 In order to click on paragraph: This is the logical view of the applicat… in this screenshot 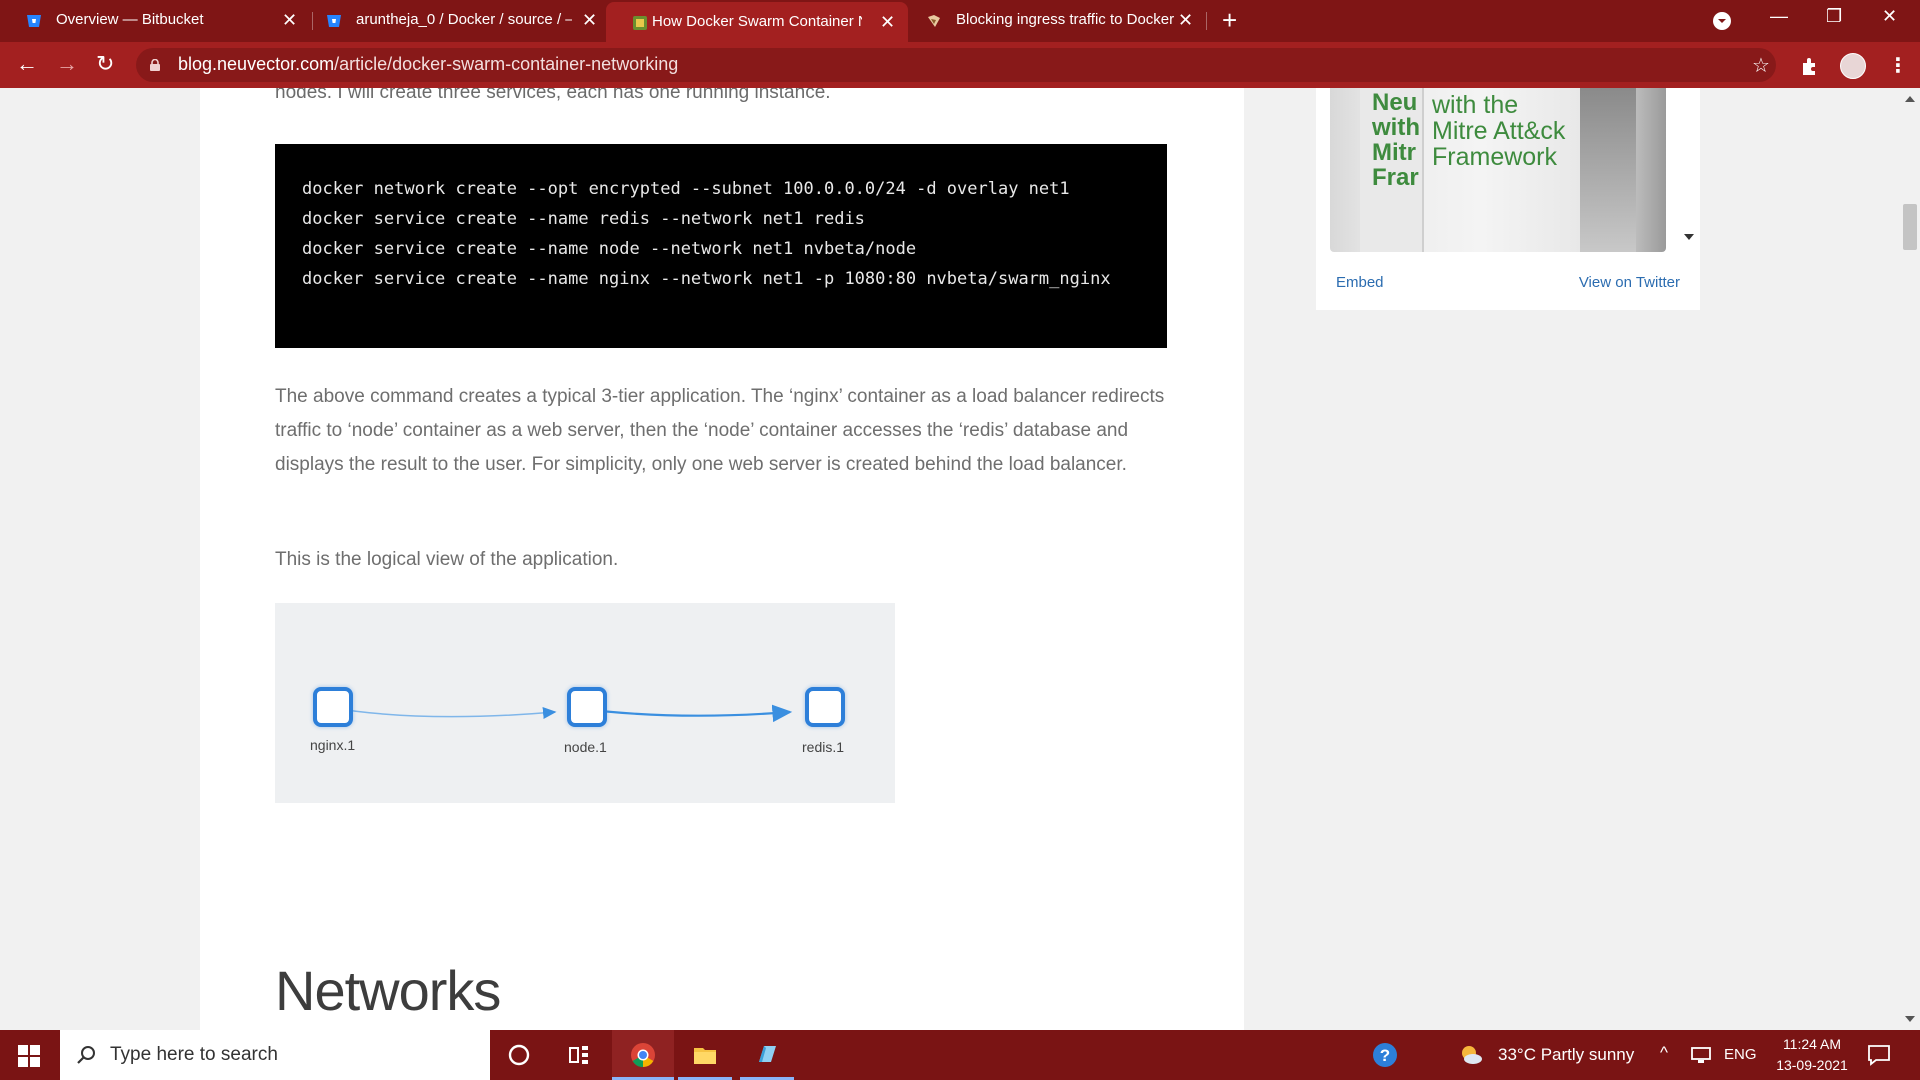, I will do `click(447, 559)`.